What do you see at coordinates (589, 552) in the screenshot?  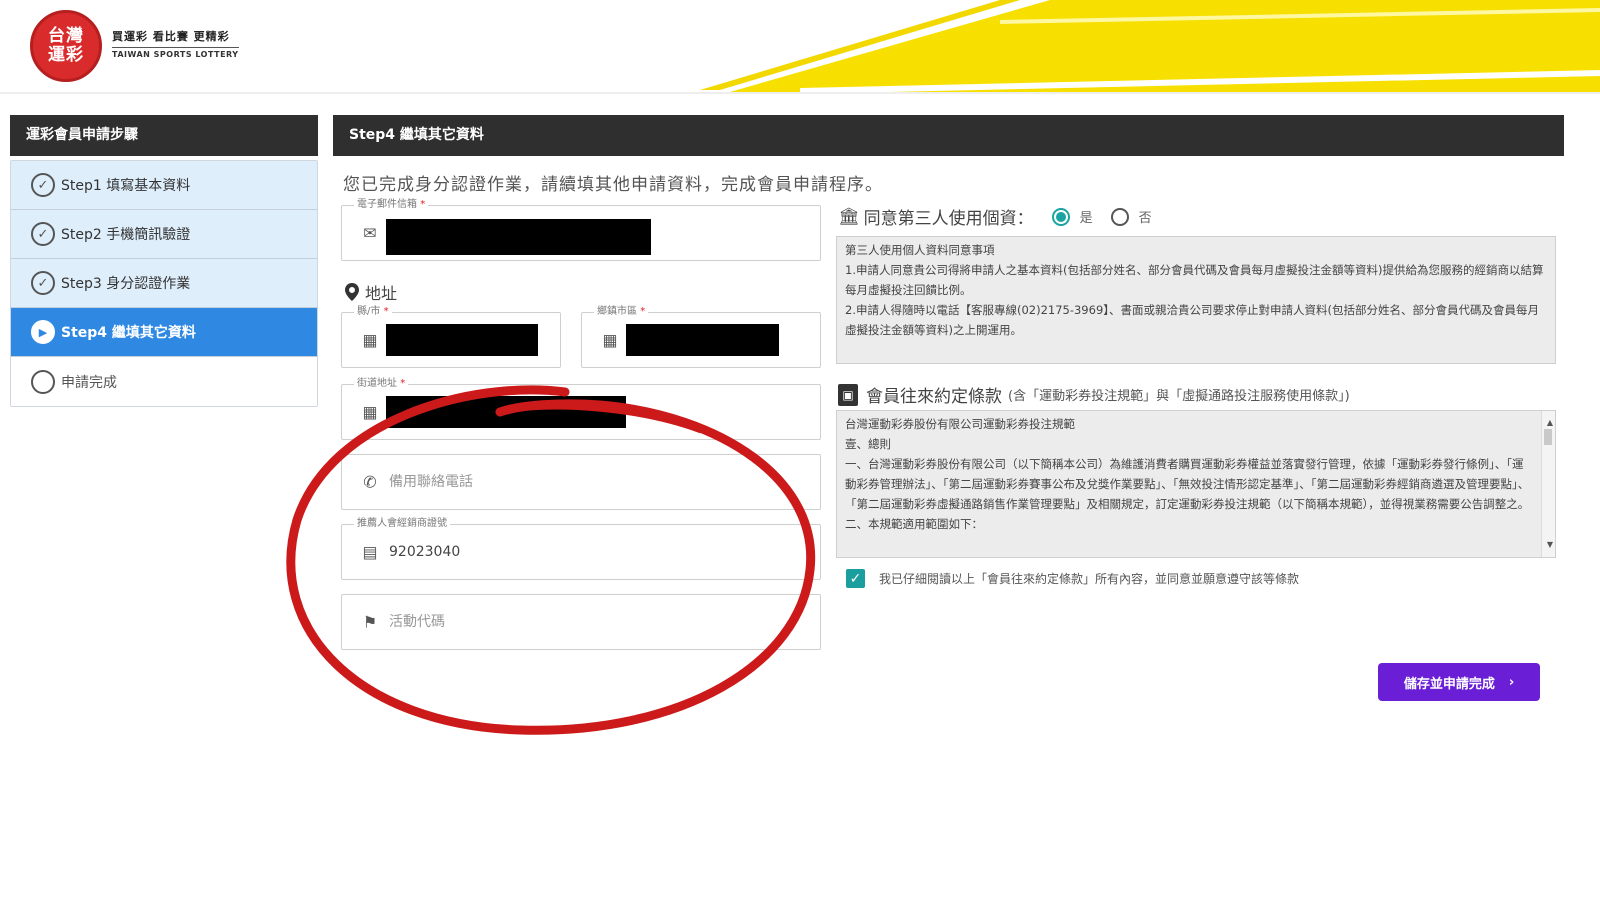 I see `referrer-input` at bounding box center [589, 552].